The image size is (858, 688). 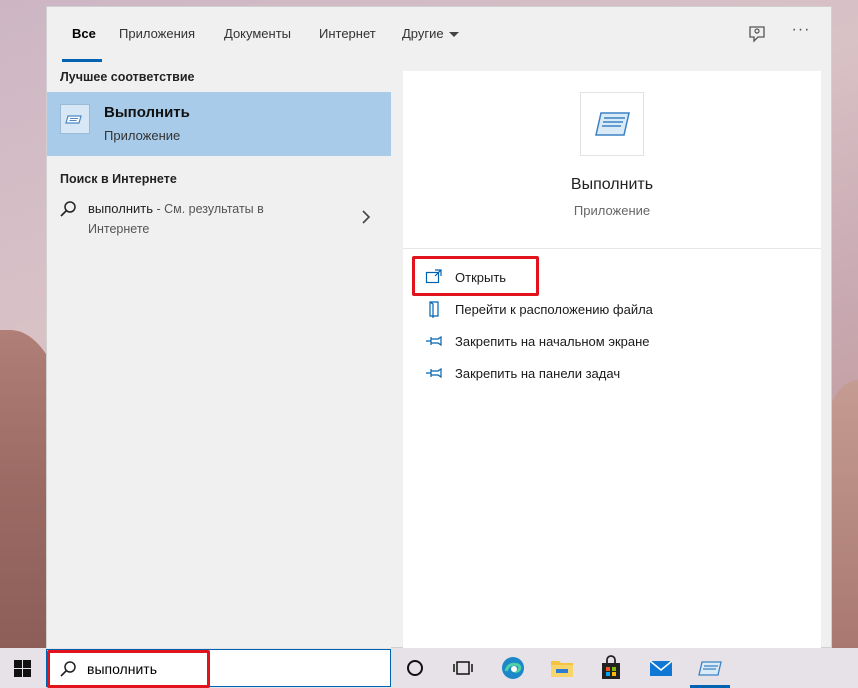 What do you see at coordinates (538, 373) in the screenshot?
I see `pin-taskbar-label: Закрепить на панели задач` at bounding box center [538, 373].